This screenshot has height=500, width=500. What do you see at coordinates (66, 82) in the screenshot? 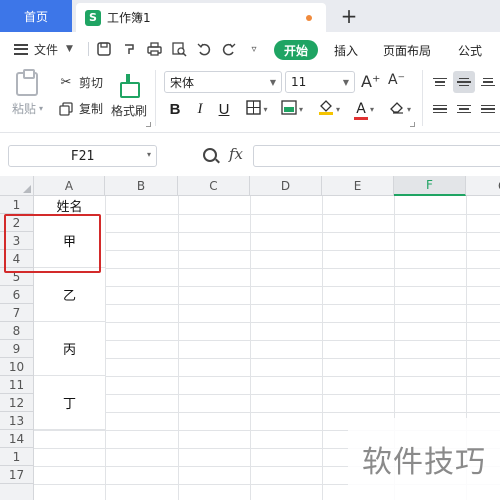
I see `scissors-icon: ✂` at bounding box center [66, 82].